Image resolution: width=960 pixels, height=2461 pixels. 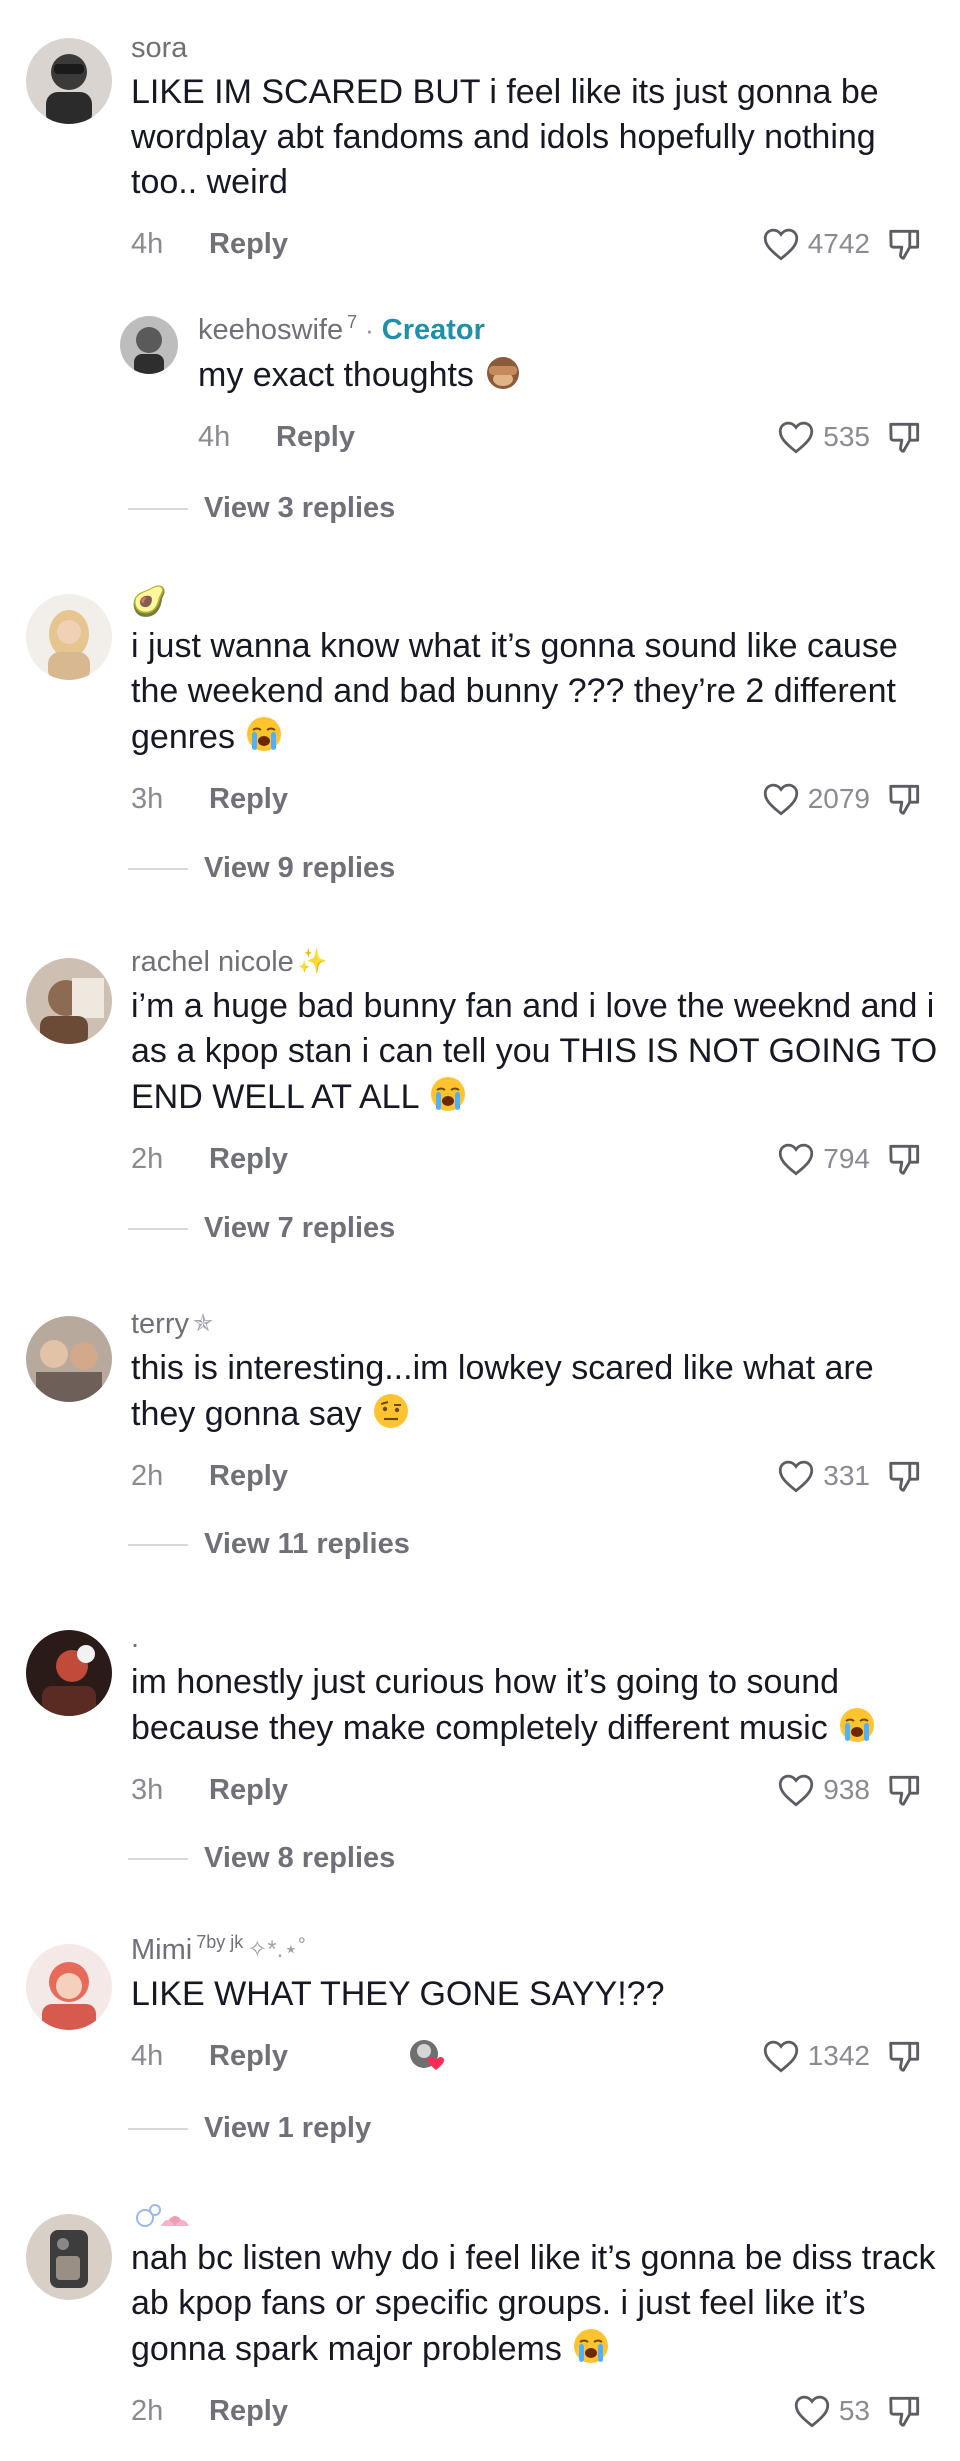 I want to click on comment-meta: 4h Reply 1342, so click(x=536, y=2056).